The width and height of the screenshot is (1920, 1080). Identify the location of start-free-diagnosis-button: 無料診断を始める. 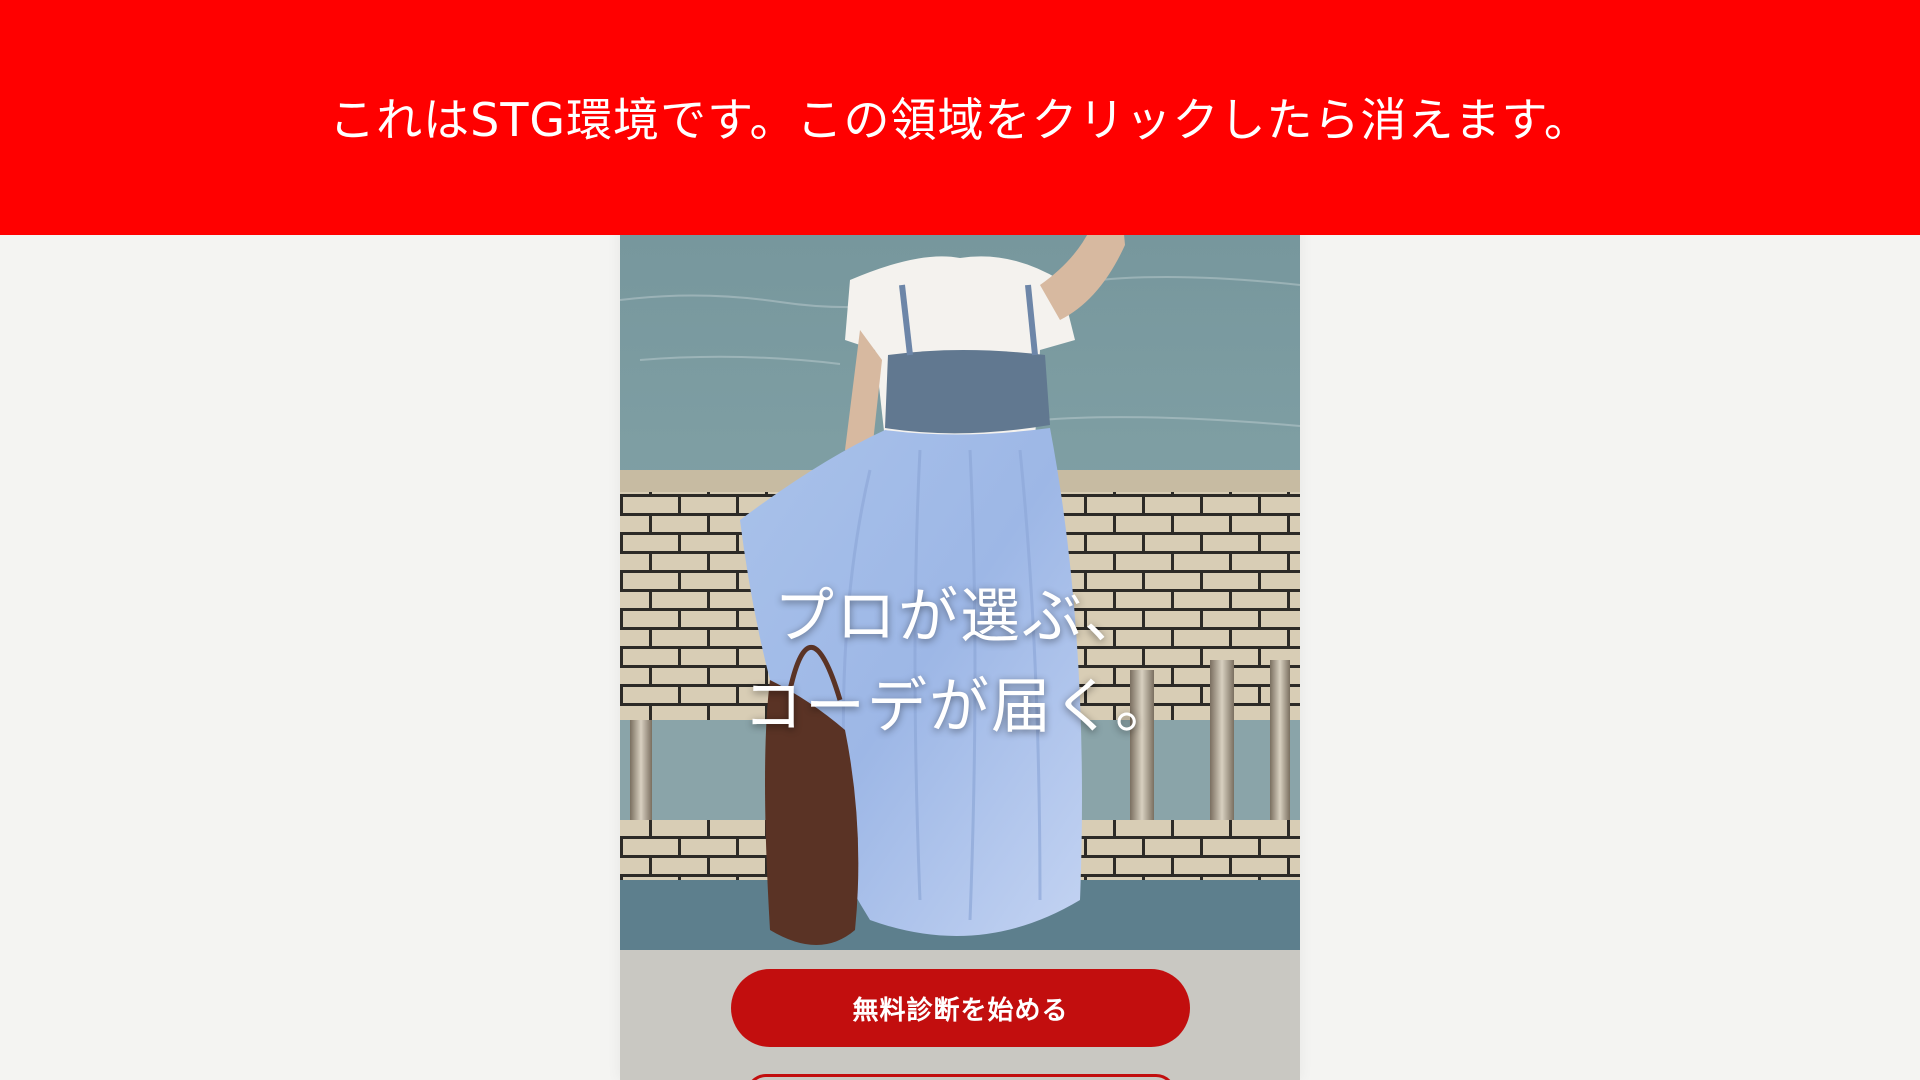
(960, 1008).